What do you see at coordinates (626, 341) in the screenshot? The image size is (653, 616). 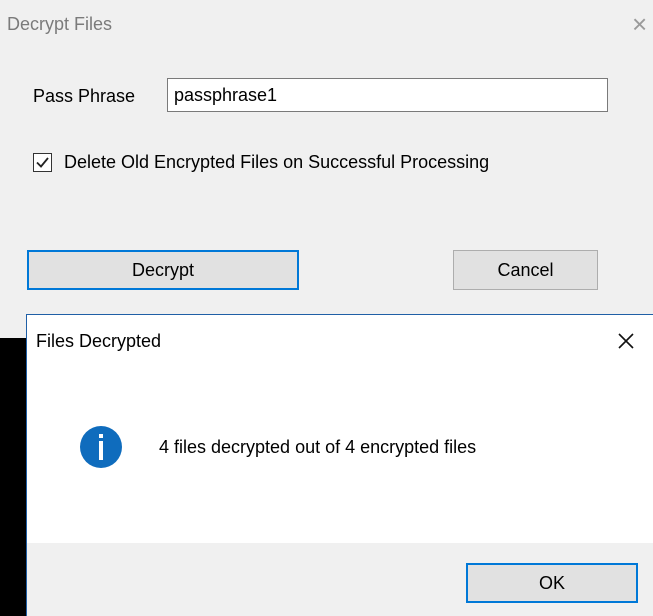 I see `close-icon` at bounding box center [626, 341].